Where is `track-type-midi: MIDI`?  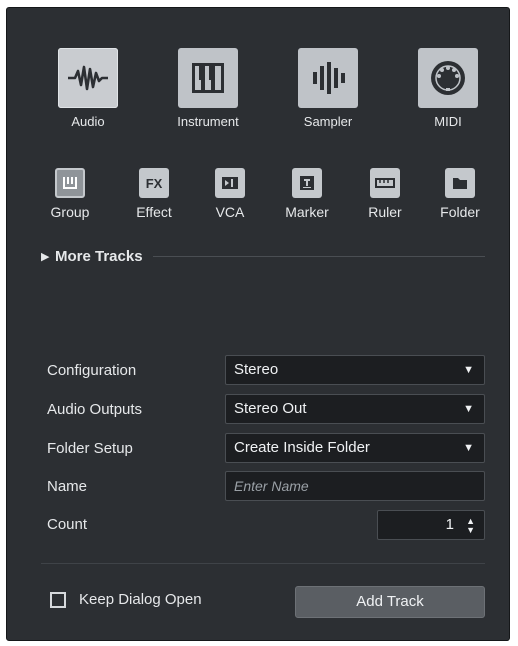
track-type-midi: MIDI is located at coordinates (448, 88).